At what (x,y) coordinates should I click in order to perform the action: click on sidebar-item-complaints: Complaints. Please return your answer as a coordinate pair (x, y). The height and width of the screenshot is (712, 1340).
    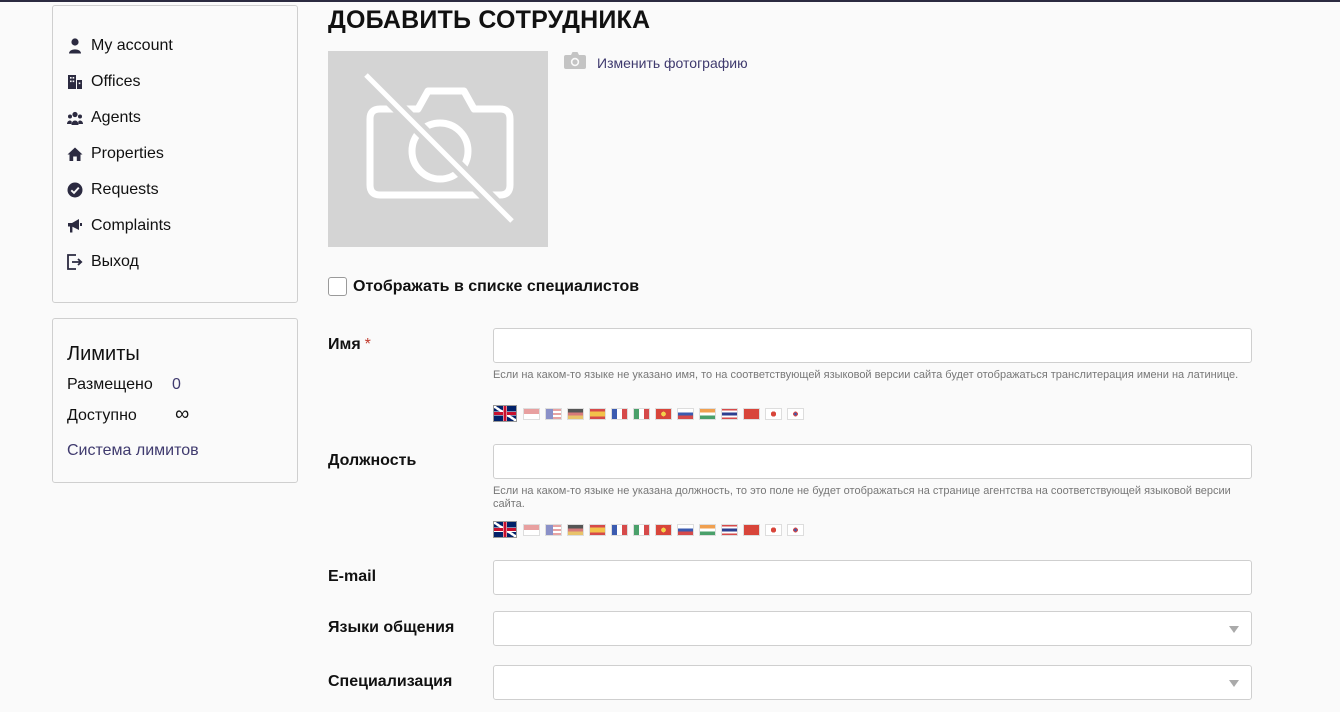
    Looking at the image, I should click on (119, 226).